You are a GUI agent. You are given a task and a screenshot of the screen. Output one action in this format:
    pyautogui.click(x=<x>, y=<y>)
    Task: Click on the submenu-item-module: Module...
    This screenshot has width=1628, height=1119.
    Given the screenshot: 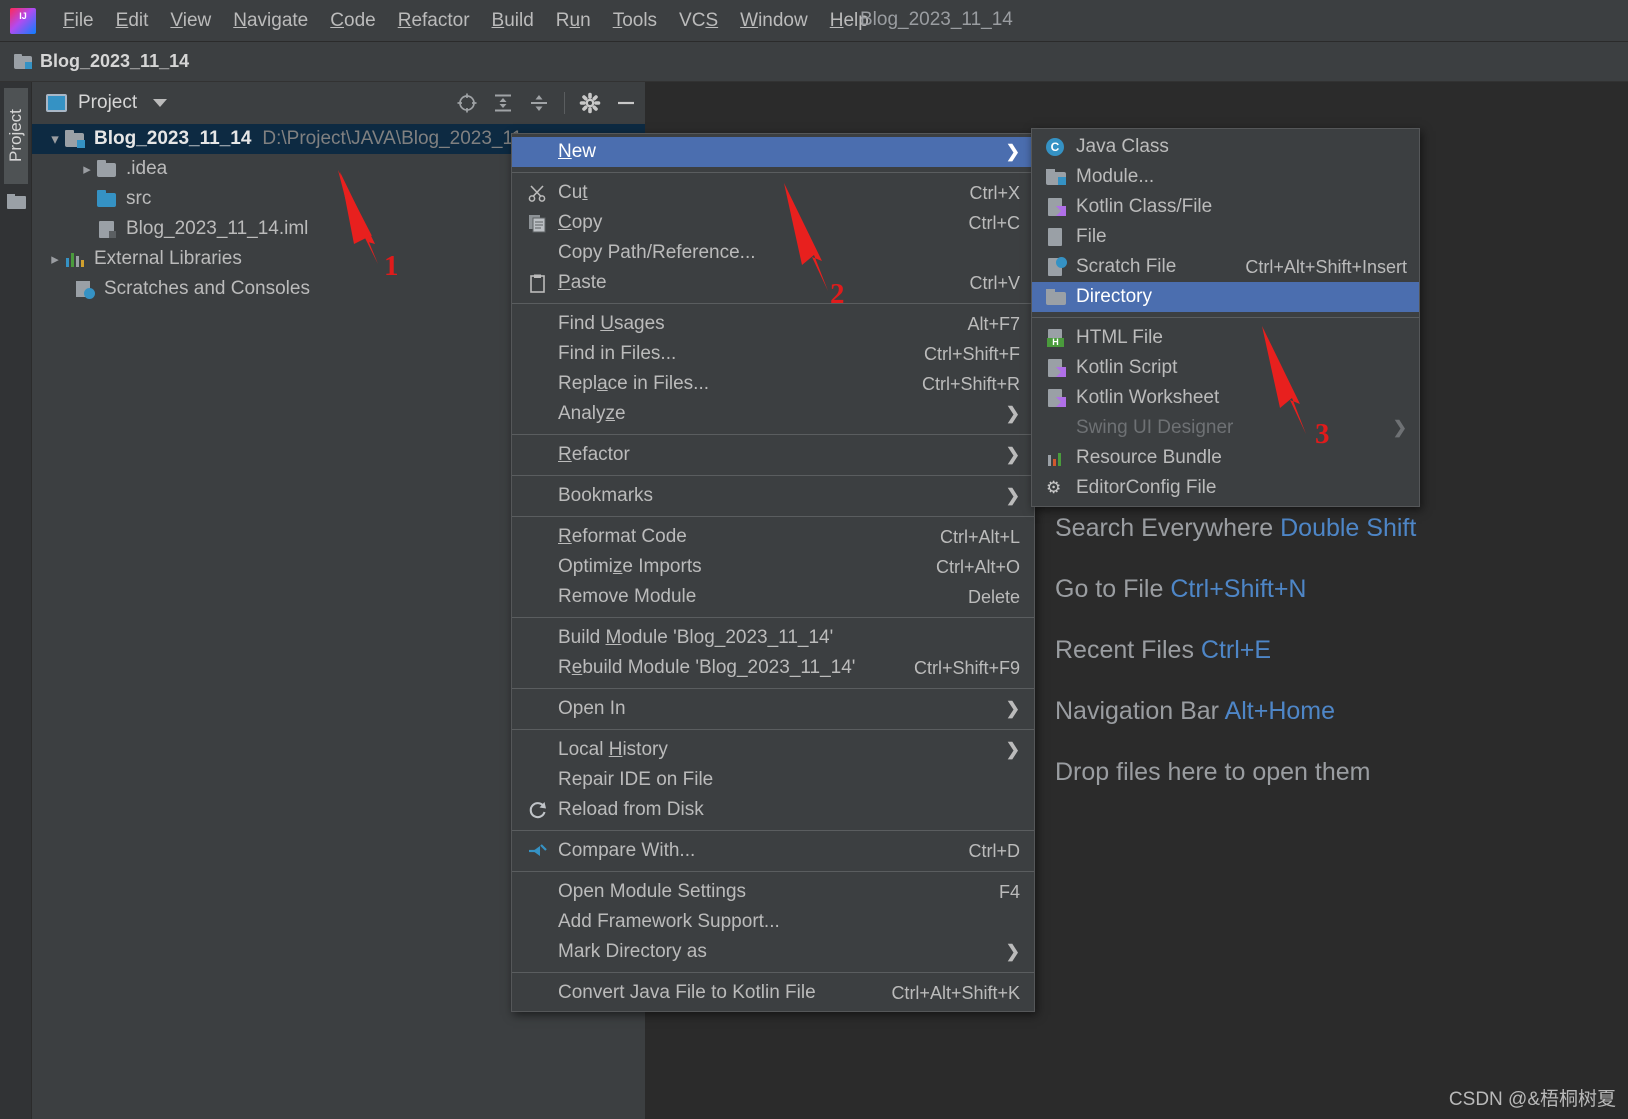 What is the action you would take?
    pyautogui.click(x=1225, y=177)
    